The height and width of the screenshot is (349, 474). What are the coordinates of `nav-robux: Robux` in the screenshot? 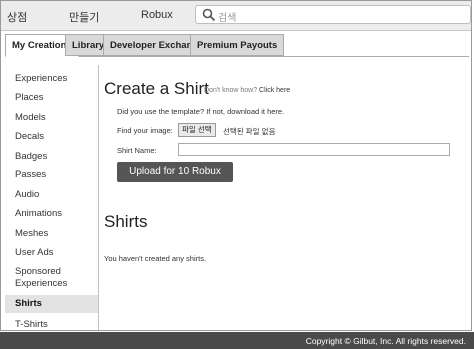 It's located at (157, 15).